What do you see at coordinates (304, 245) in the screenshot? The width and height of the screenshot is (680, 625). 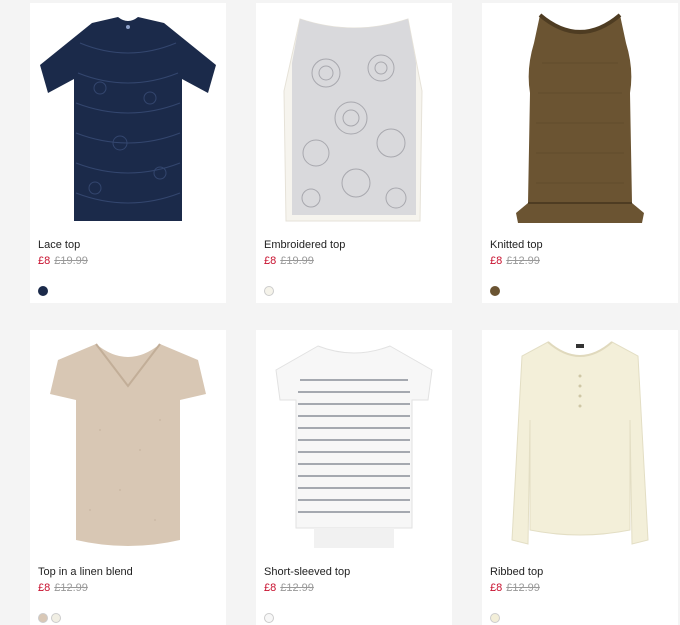 I see `product-name: Embroidered top` at bounding box center [304, 245].